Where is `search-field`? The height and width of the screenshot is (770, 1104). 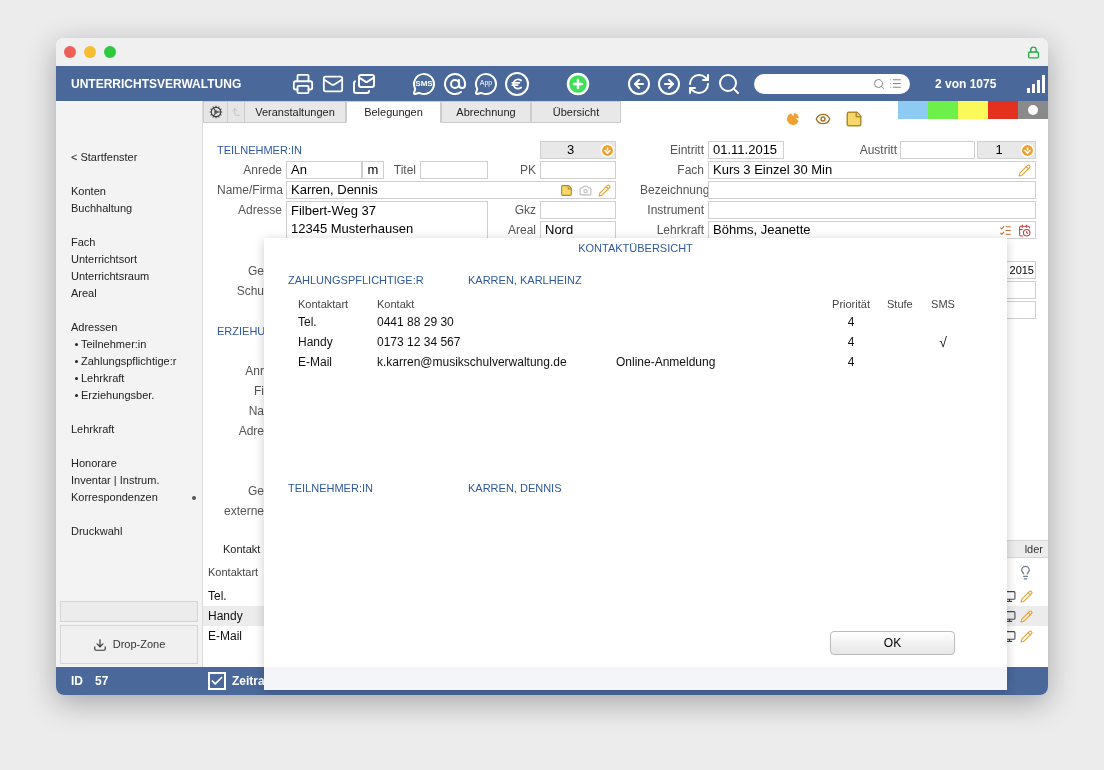 search-field is located at coordinates (832, 83).